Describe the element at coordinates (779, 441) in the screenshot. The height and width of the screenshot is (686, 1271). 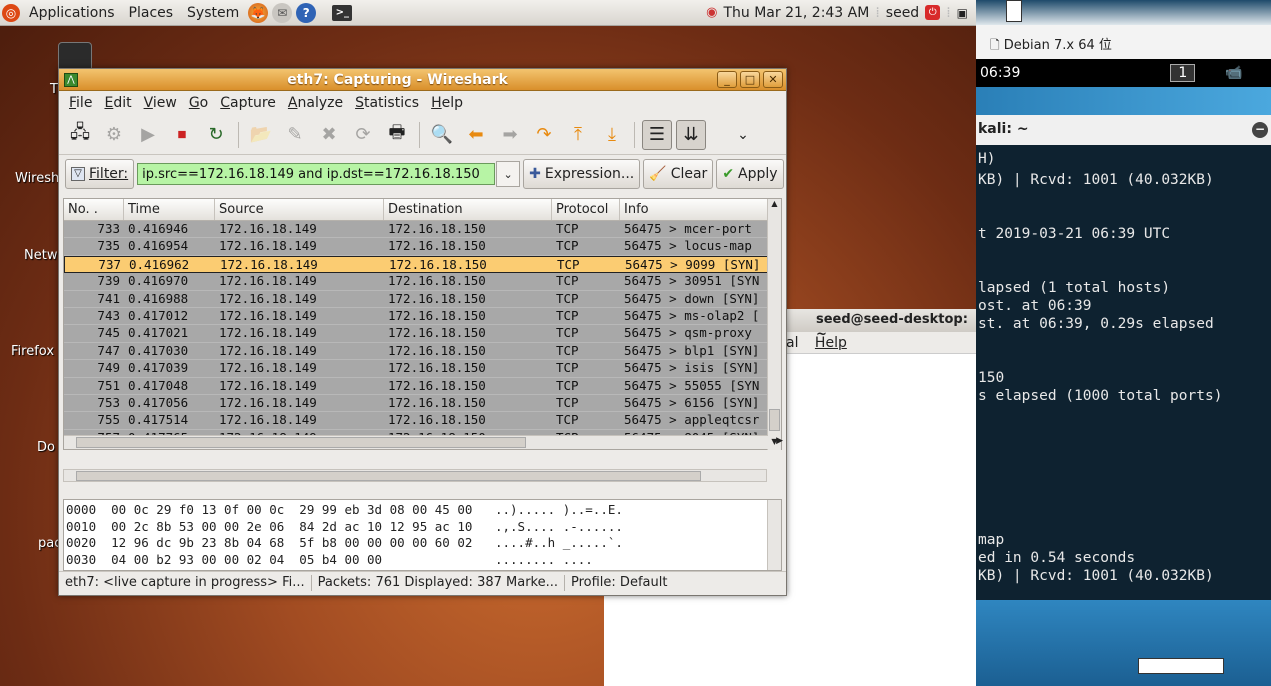
I see `scroll-right-icon: ▶` at that location.